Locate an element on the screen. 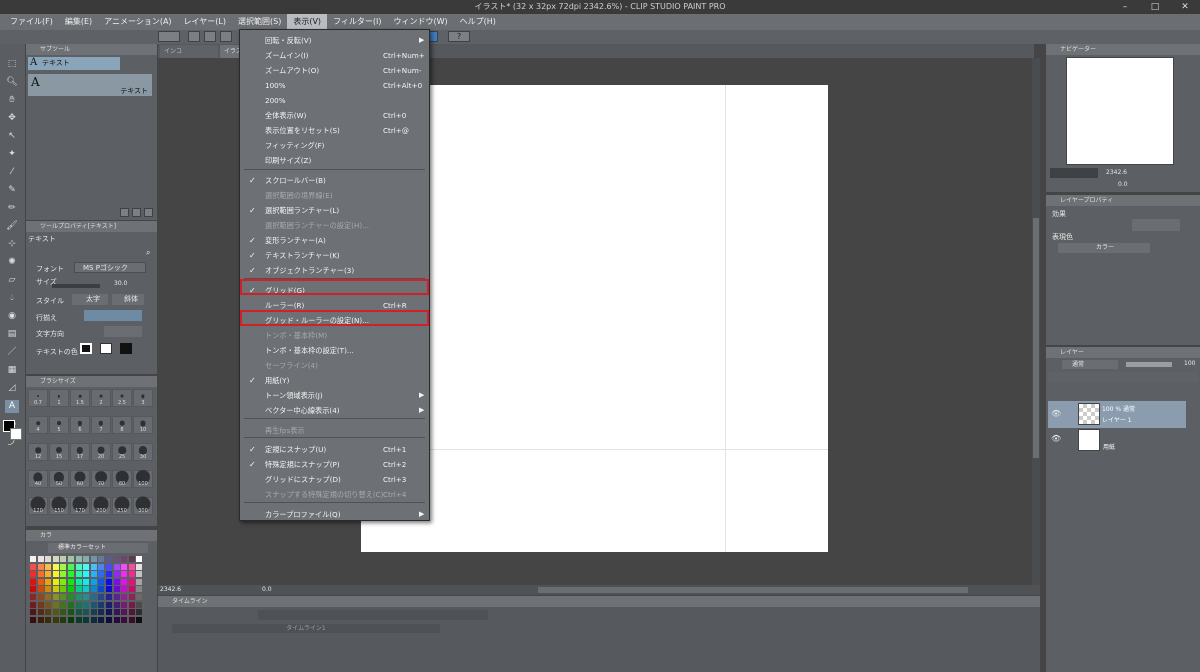 This screenshot has height=672, width=1200. brush-size-cell: 30 is located at coordinates (143, 452).